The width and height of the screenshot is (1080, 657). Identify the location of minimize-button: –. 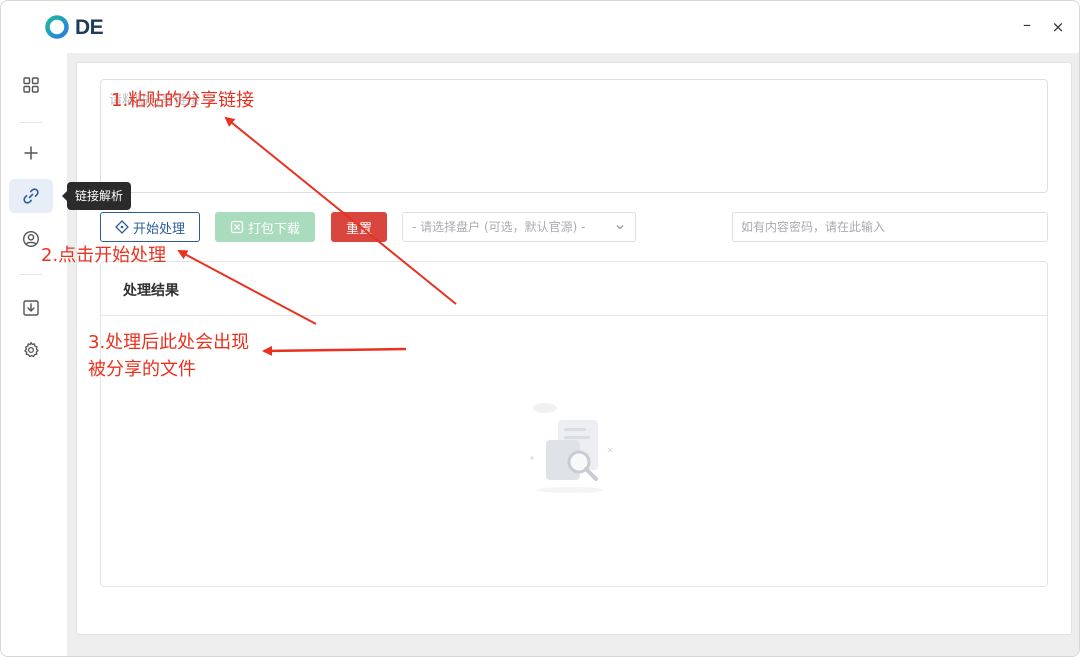
(1027, 27).